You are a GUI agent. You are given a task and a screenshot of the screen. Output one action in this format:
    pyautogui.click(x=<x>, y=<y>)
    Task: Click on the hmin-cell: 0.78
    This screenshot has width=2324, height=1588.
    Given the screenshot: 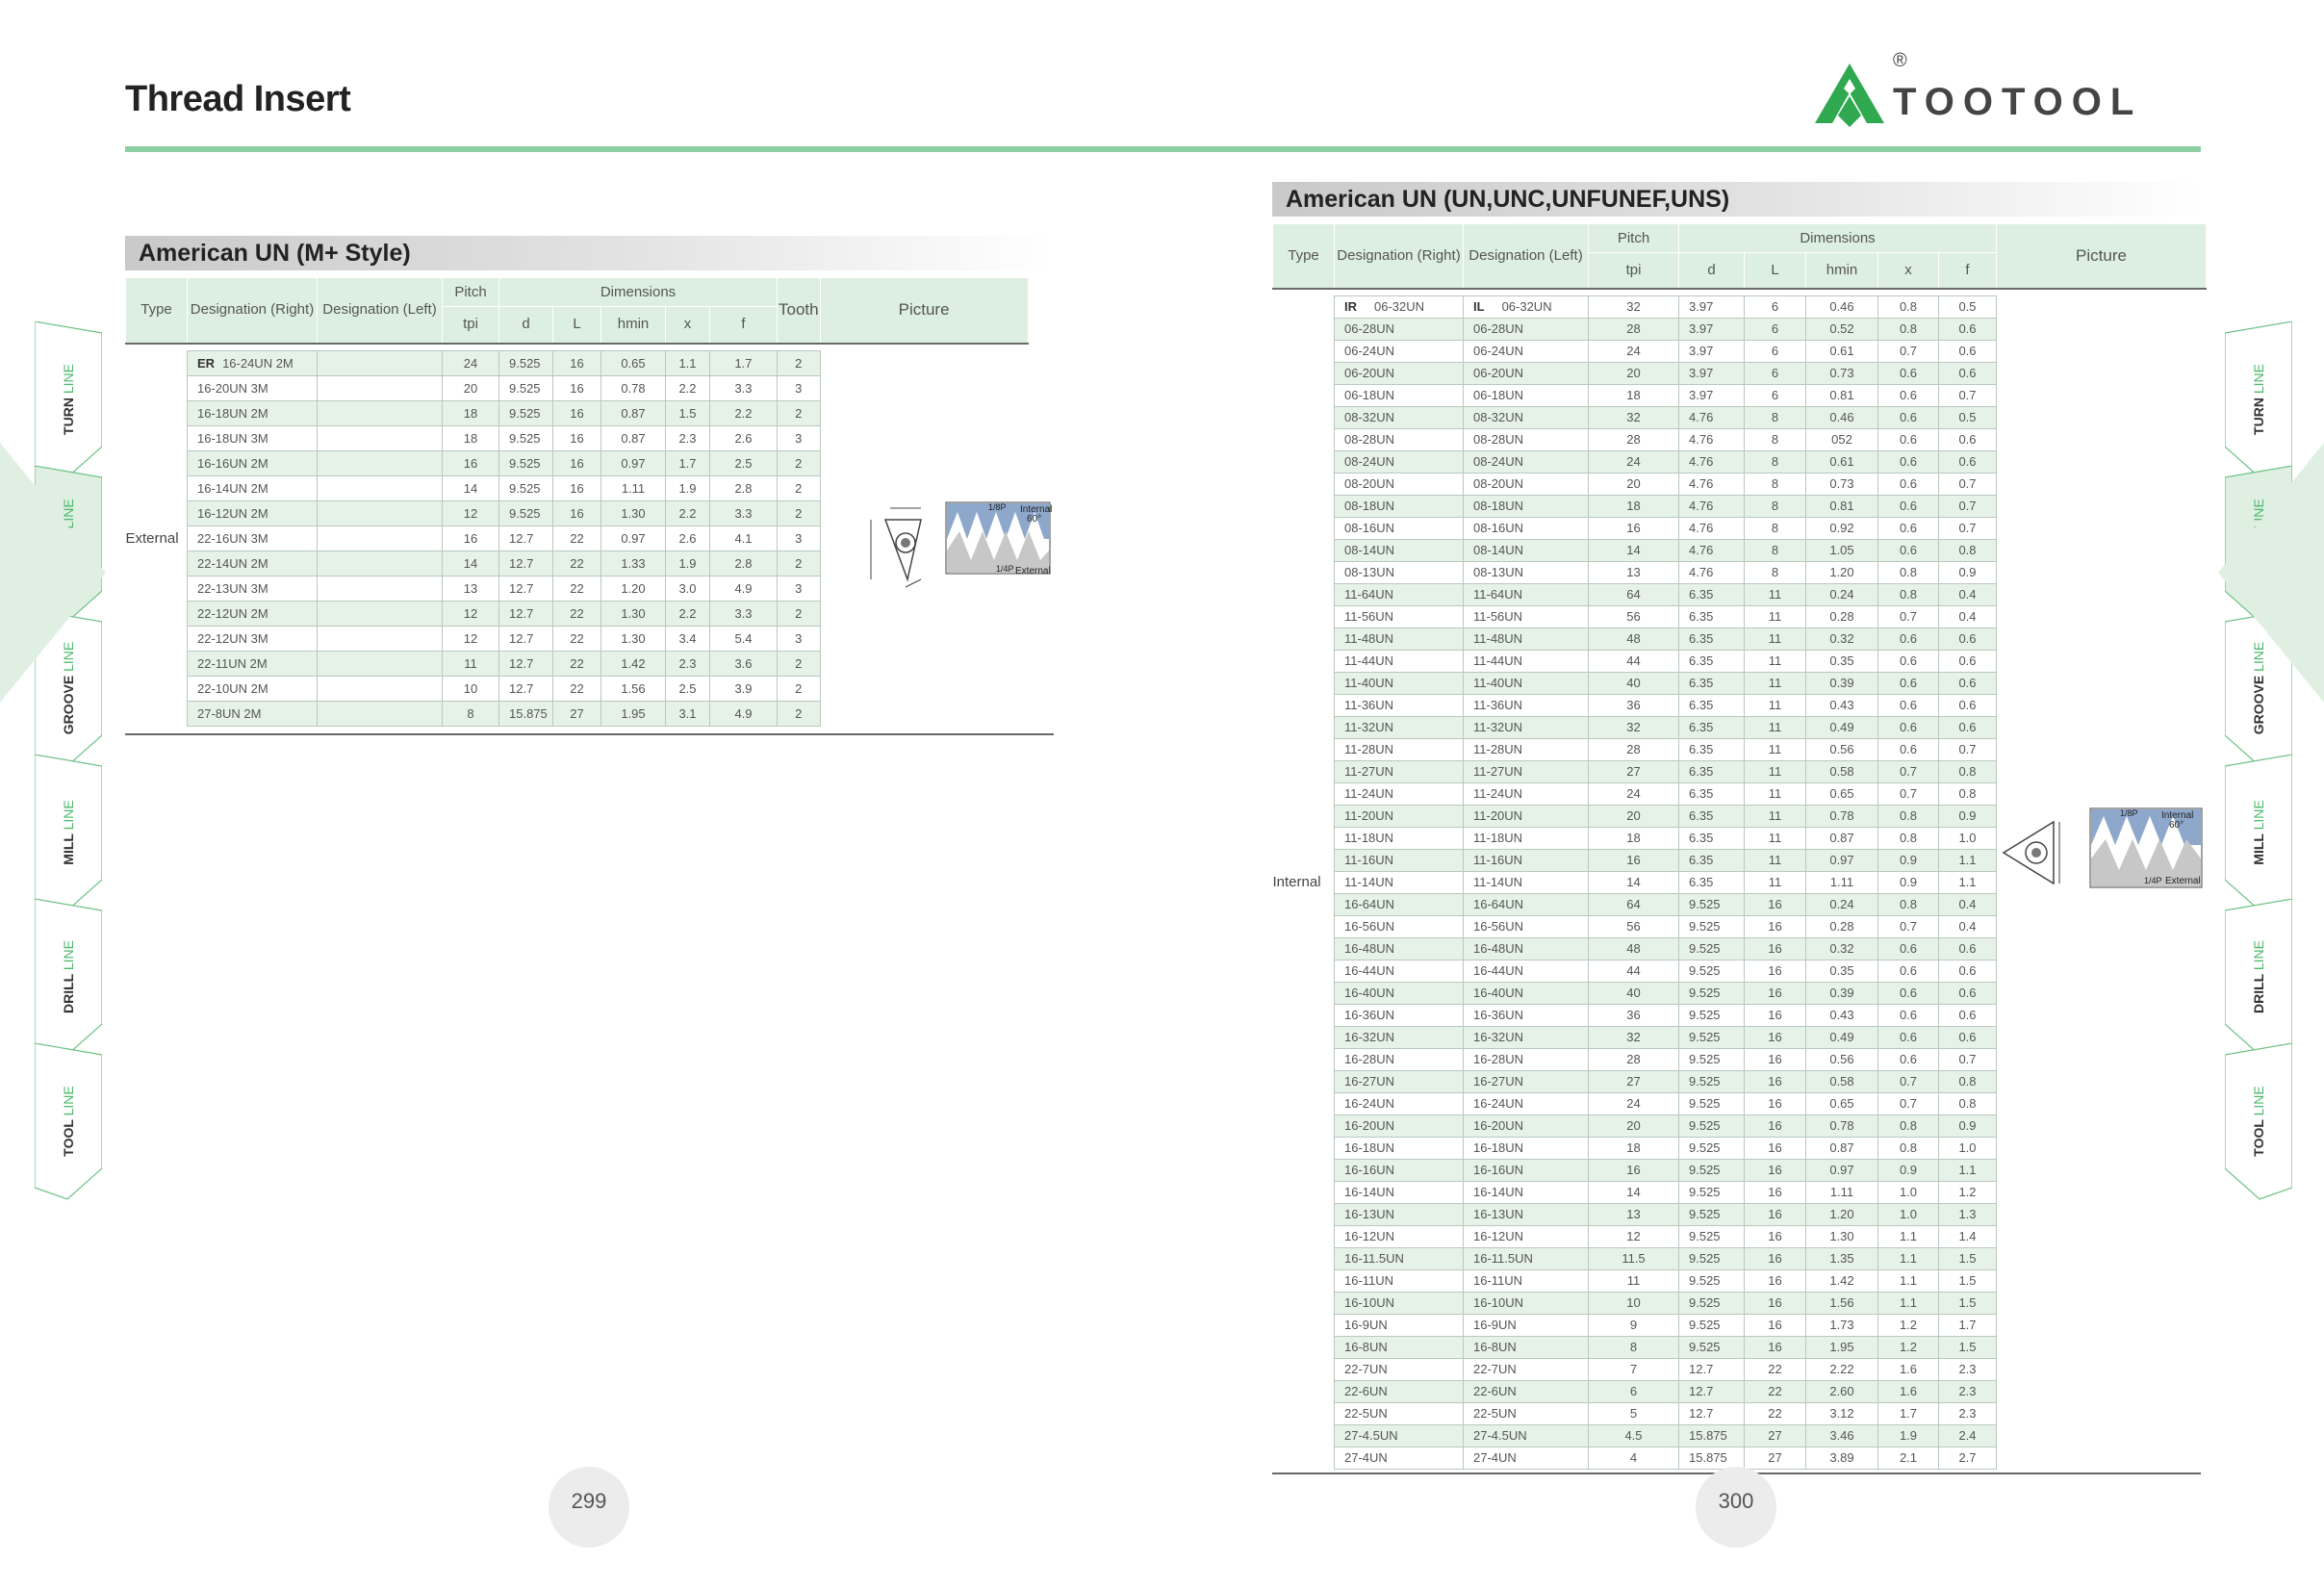 What is the action you would take?
    pyautogui.click(x=1841, y=816)
    